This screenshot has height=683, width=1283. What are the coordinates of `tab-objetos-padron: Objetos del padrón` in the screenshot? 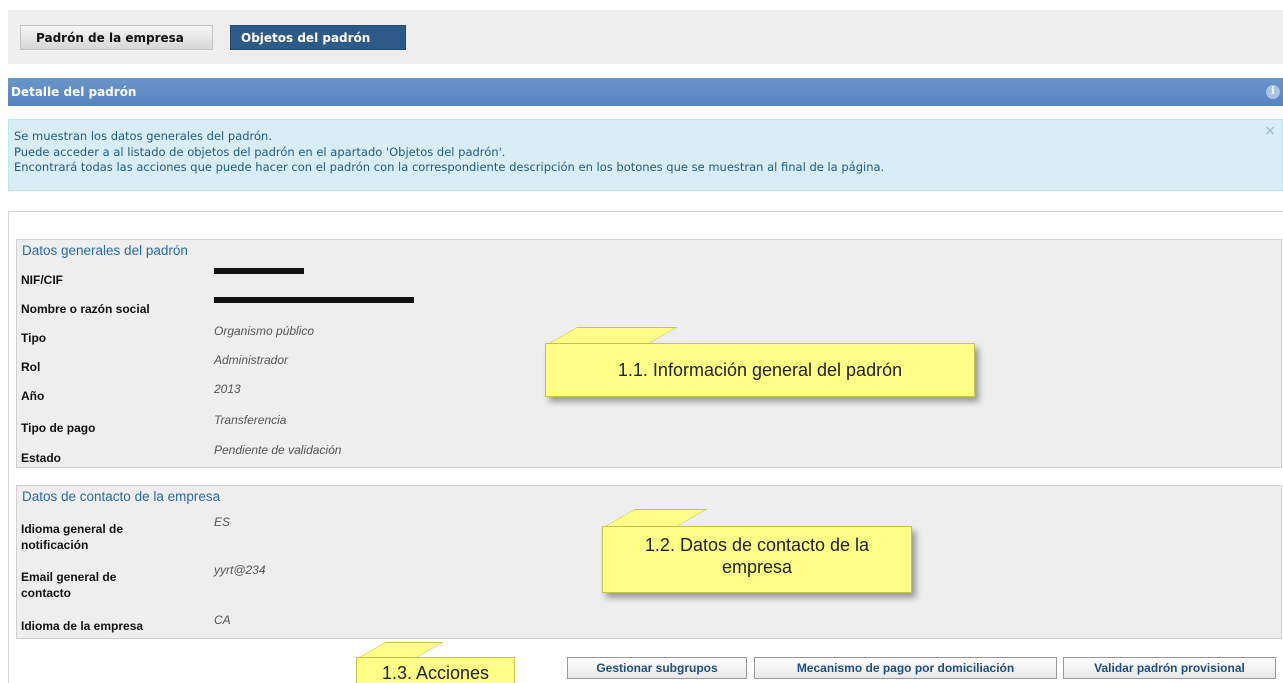 It's located at (318, 37).